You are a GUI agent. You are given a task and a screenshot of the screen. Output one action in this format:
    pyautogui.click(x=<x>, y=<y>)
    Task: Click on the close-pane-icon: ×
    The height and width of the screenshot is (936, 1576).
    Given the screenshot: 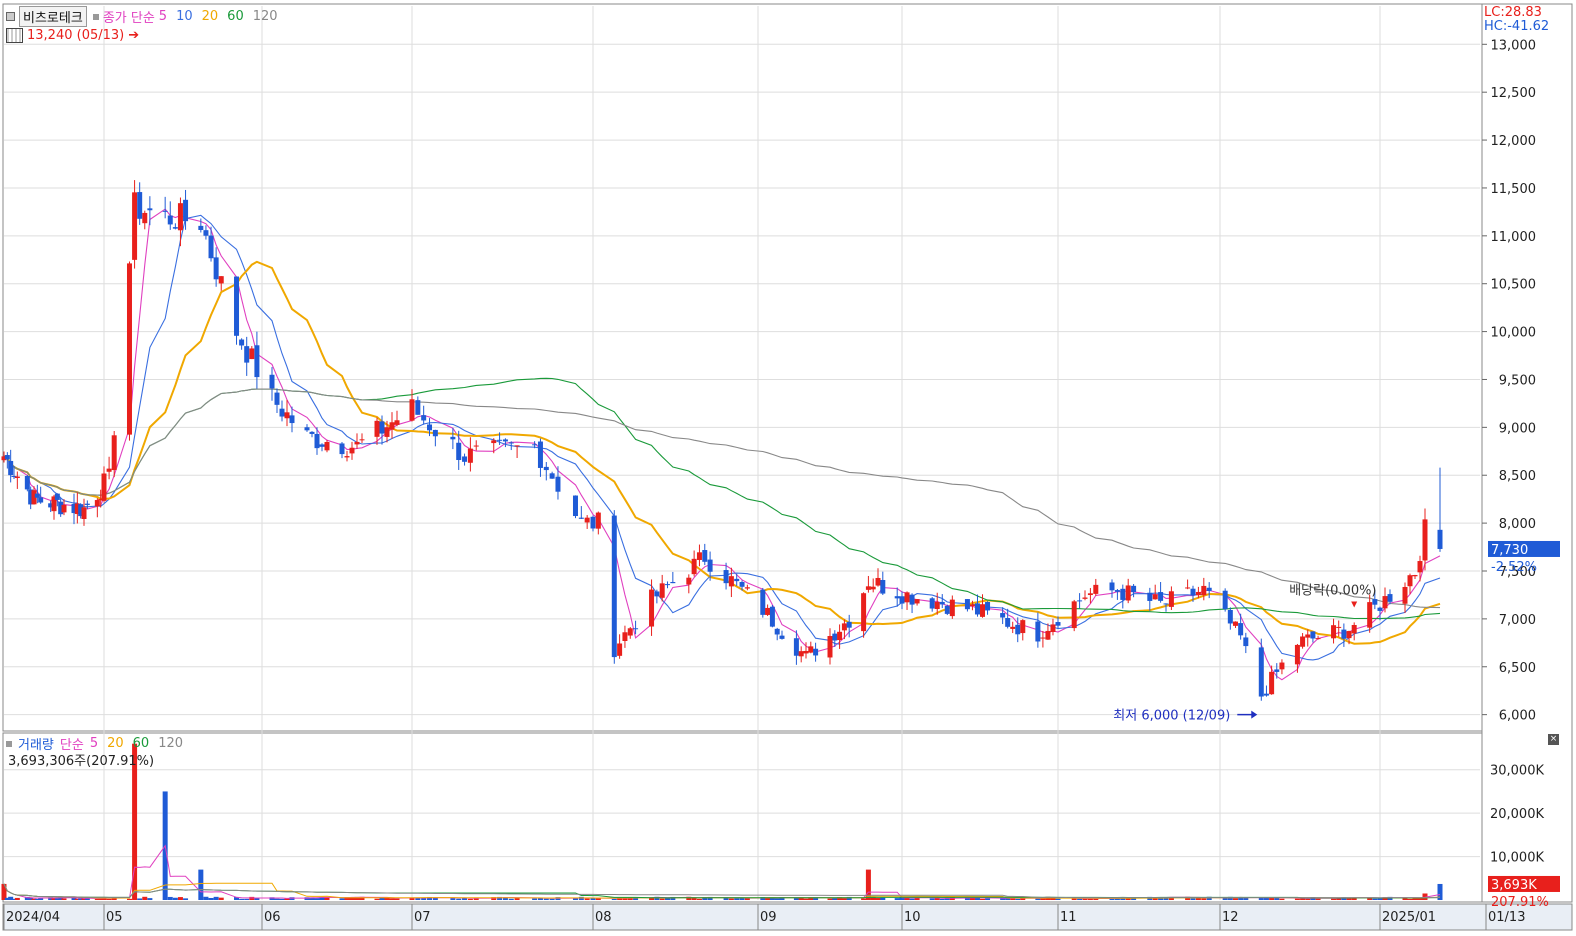 What is the action you would take?
    pyautogui.click(x=1553, y=739)
    